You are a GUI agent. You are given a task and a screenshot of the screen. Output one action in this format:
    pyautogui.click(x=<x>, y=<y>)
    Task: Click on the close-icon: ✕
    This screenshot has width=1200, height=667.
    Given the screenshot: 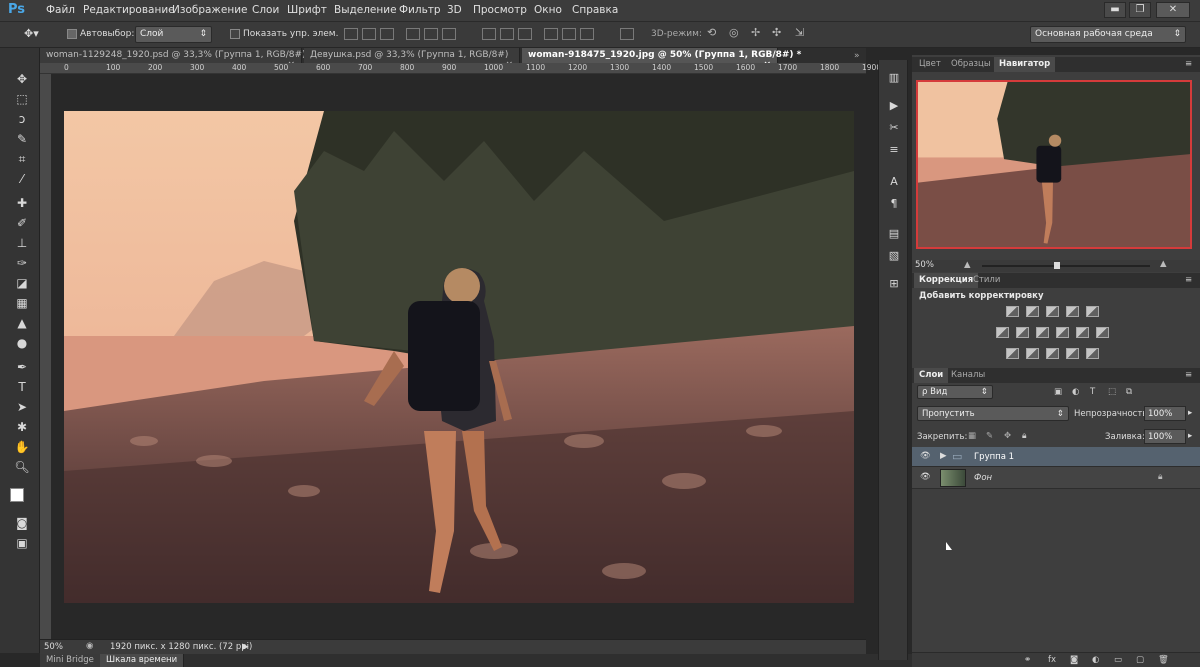 What is the action you would take?
    pyautogui.click(x=1173, y=10)
    